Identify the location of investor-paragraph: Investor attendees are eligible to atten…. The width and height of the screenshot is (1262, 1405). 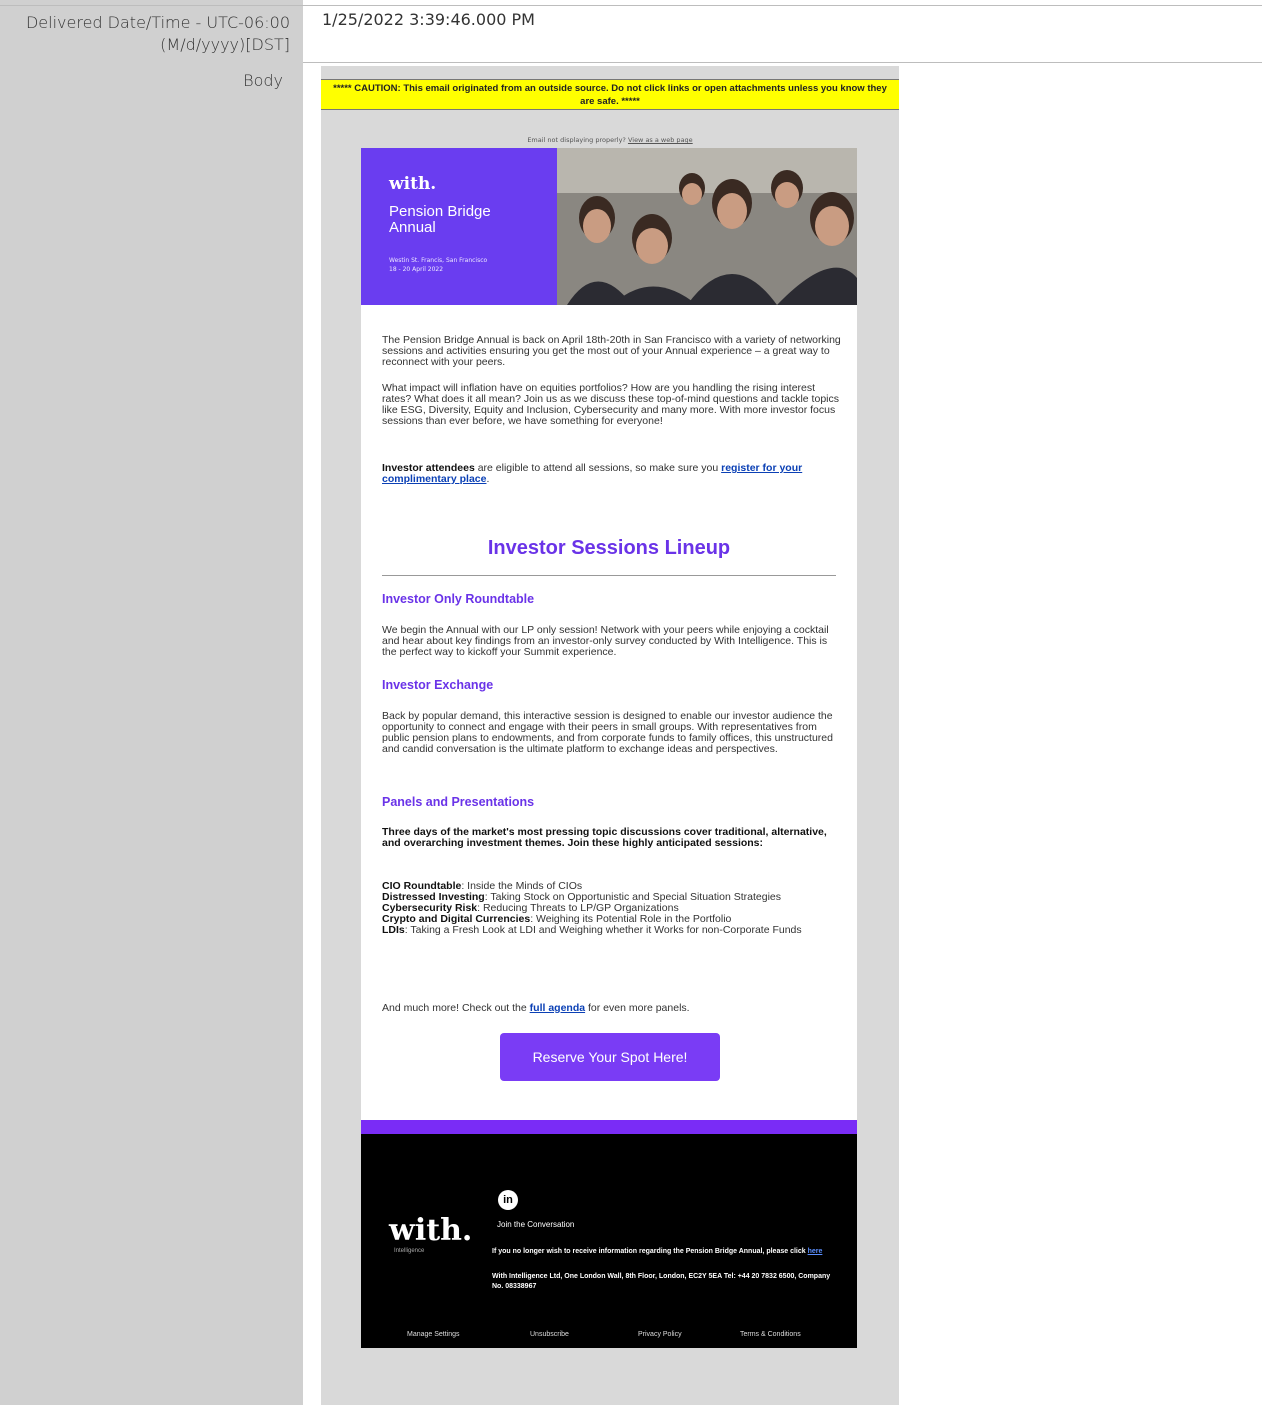
(592, 473).